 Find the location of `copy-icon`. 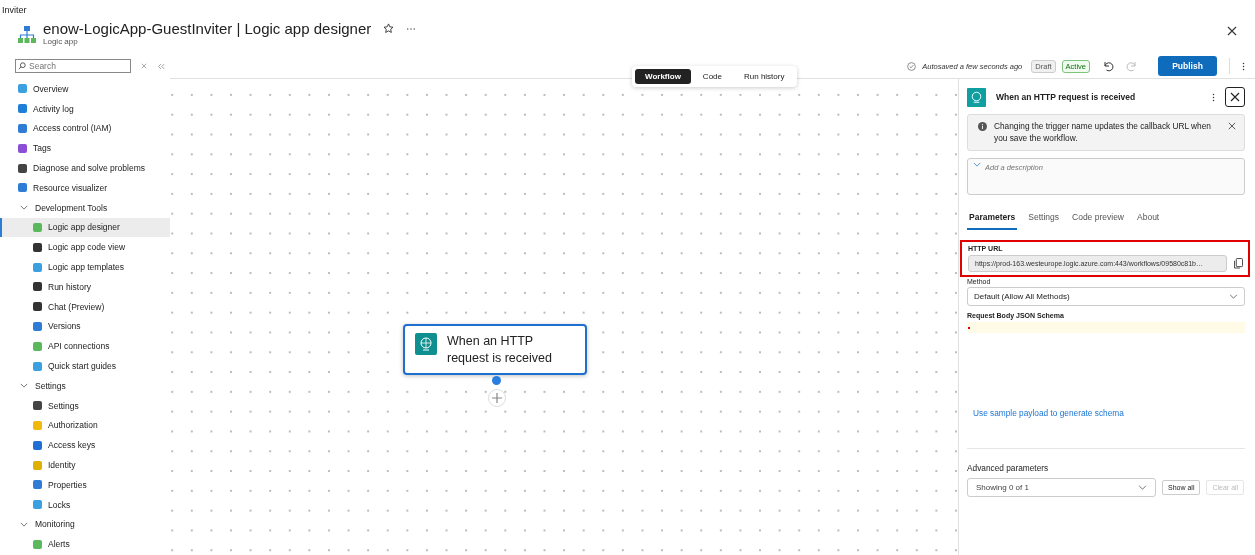

copy-icon is located at coordinates (1238, 263).